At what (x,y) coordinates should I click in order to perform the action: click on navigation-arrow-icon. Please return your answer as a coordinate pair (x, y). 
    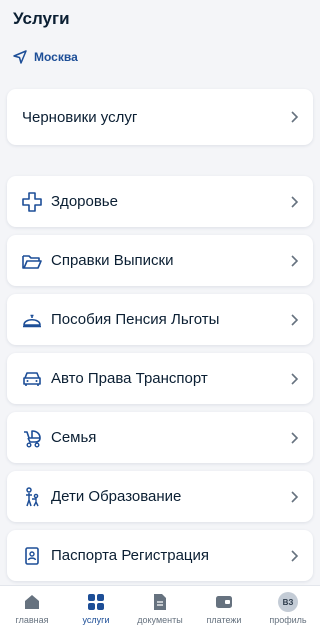
    Looking at the image, I should click on (20, 57).